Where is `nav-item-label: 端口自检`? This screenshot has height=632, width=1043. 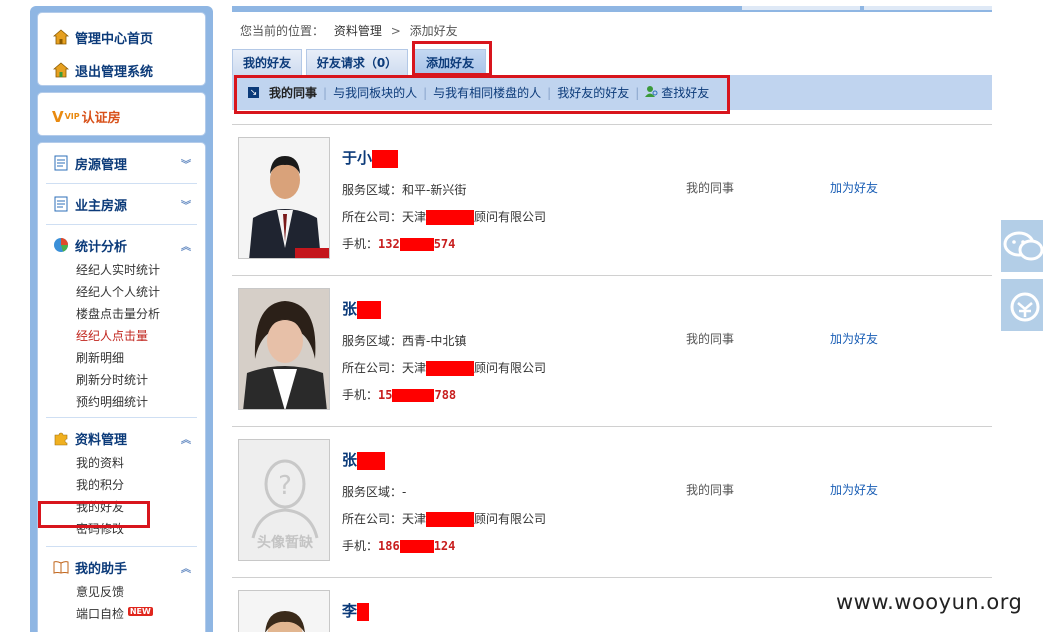
nav-item-label: 端口自检 is located at coordinates (100, 614).